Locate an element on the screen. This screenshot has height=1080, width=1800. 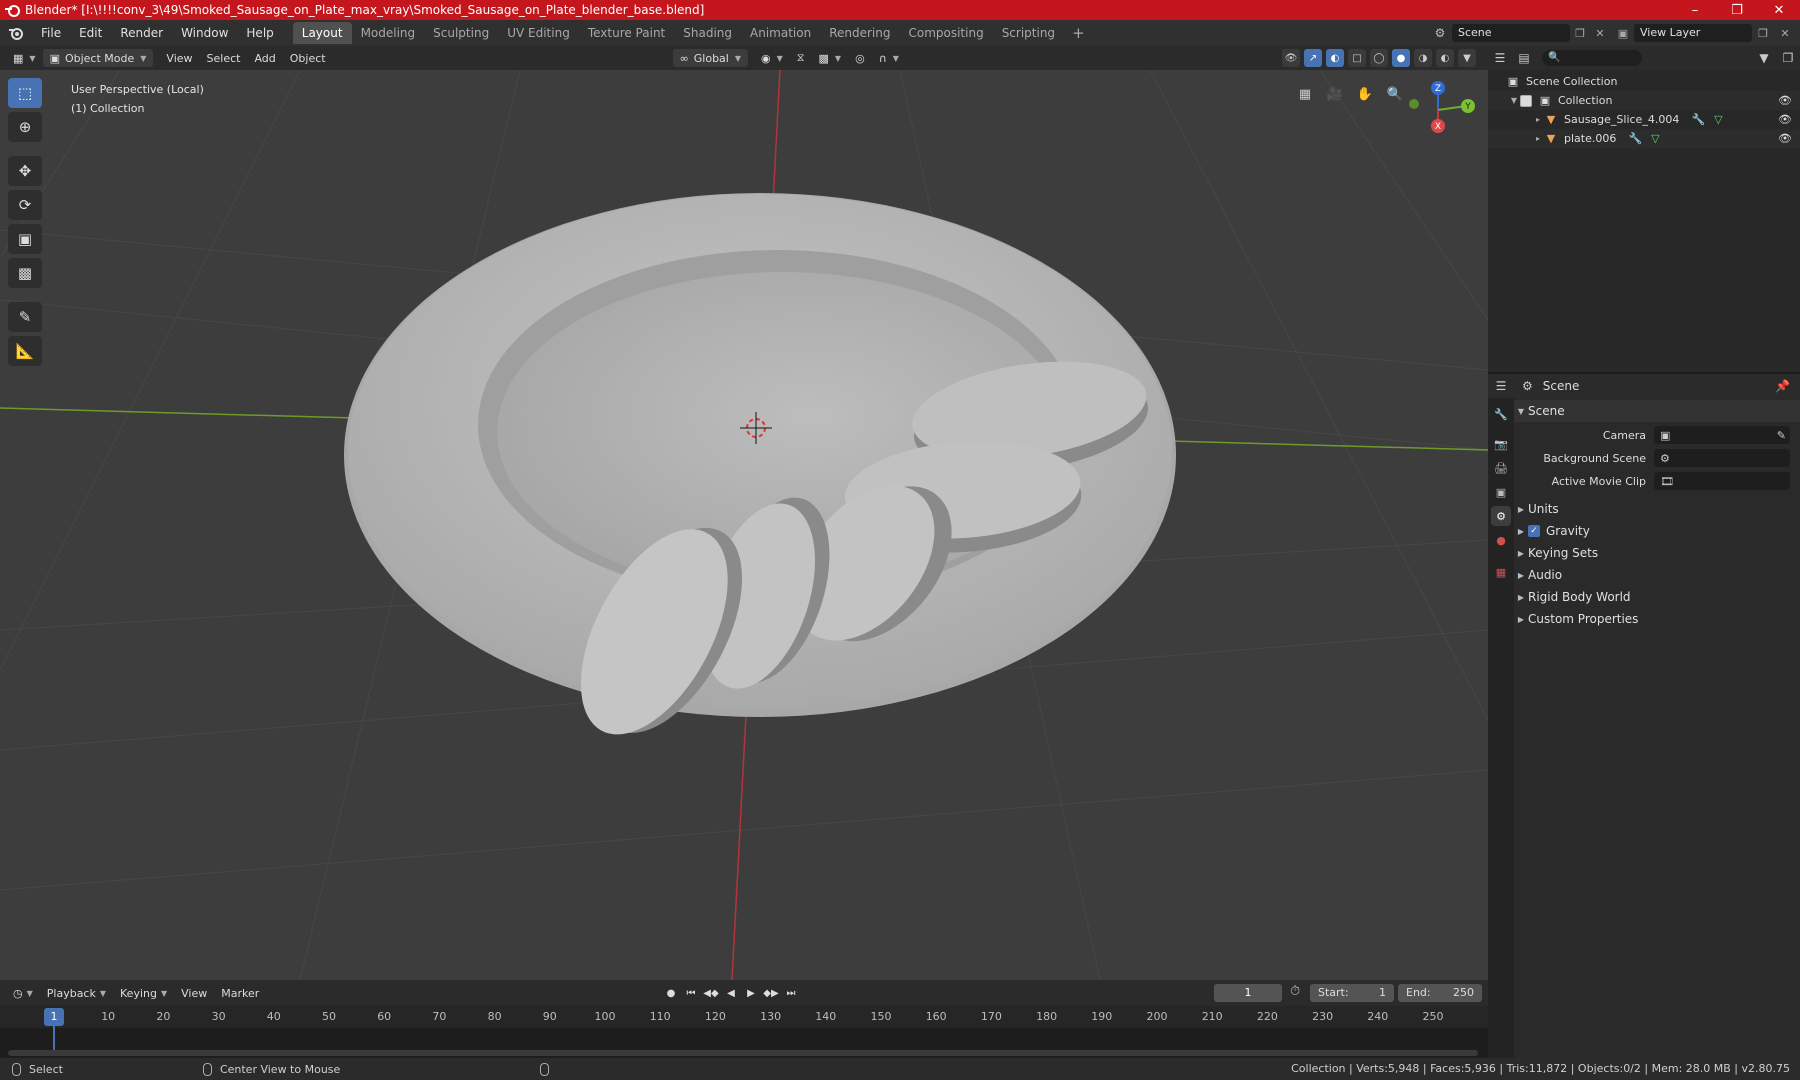
menu-file: File is located at coordinates (51, 33).